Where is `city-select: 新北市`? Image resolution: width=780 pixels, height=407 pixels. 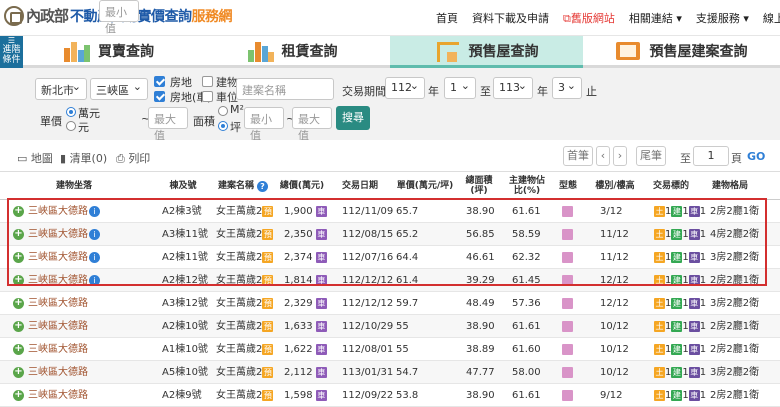 city-select: 新北市 is located at coordinates (61, 89).